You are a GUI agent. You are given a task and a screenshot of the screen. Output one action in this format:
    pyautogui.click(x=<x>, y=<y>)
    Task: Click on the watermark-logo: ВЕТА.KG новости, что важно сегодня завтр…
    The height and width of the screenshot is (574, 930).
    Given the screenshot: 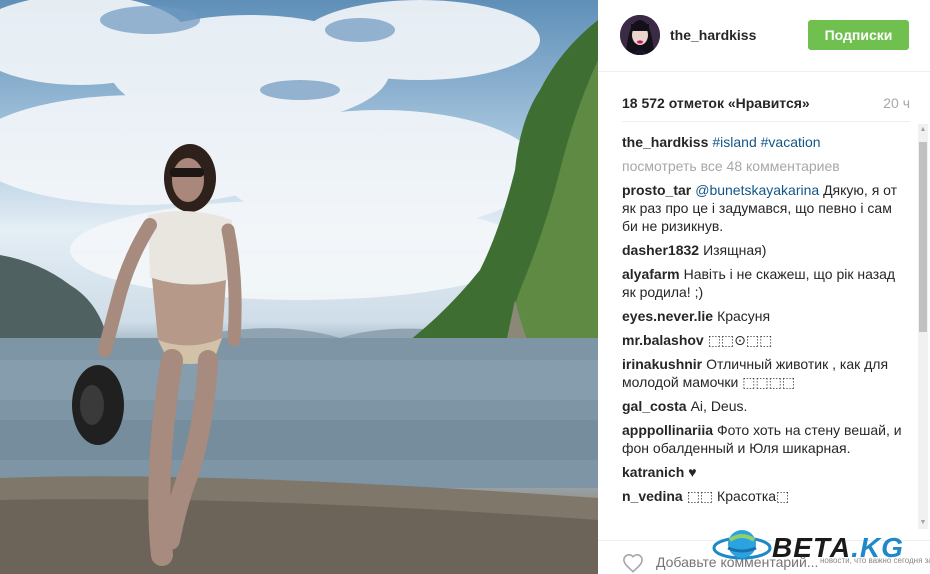 What is the action you would take?
    pyautogui.click(x=821, y=547)
    